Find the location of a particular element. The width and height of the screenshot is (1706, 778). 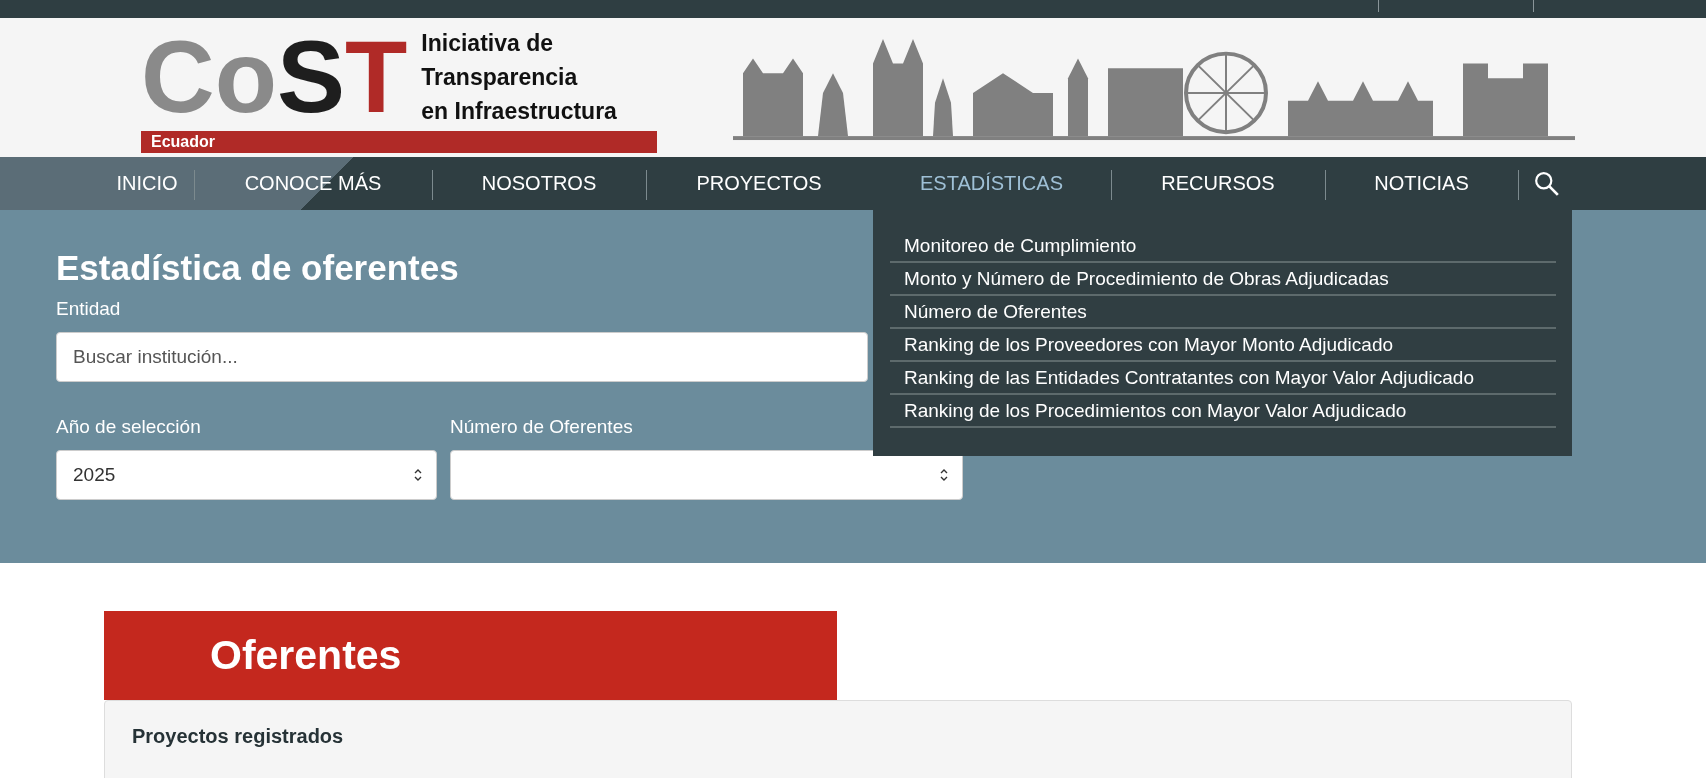

menu-item: Número de Oferentes is located at coordinates (1223, 312).